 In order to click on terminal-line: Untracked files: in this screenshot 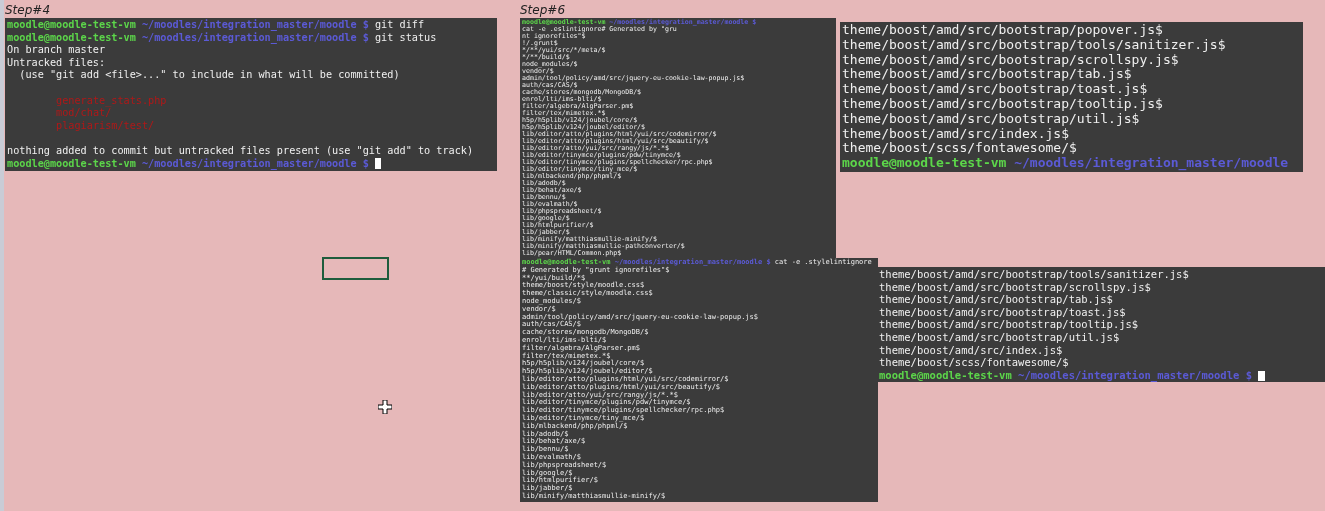, I will do `click(56, 62)`.